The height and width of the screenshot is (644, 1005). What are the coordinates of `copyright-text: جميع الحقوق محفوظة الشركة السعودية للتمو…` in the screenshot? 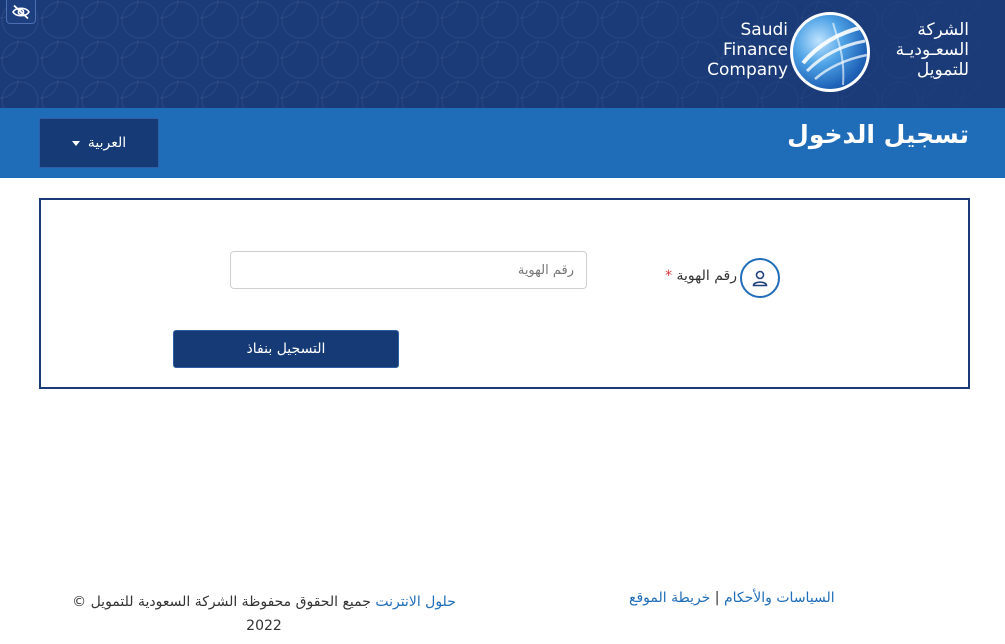 It's located at (221, 602).